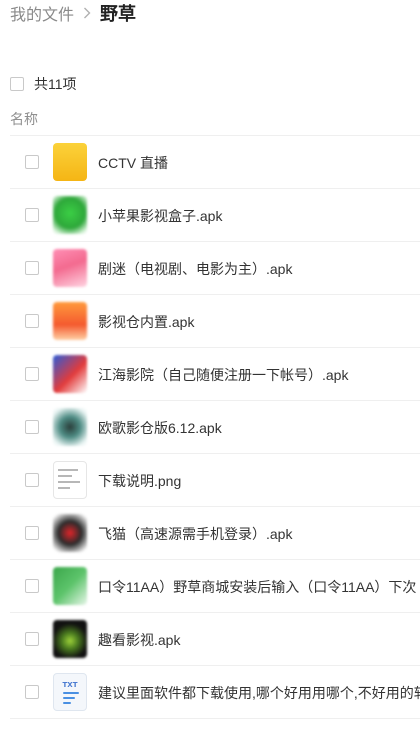  I want to click on file-name: 飞猫（高速源需手机登录）.apk, so click(259, 534).